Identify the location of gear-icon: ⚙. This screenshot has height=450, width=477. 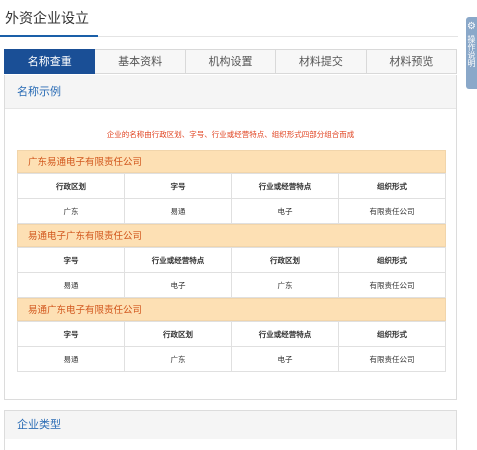
(471, 26).